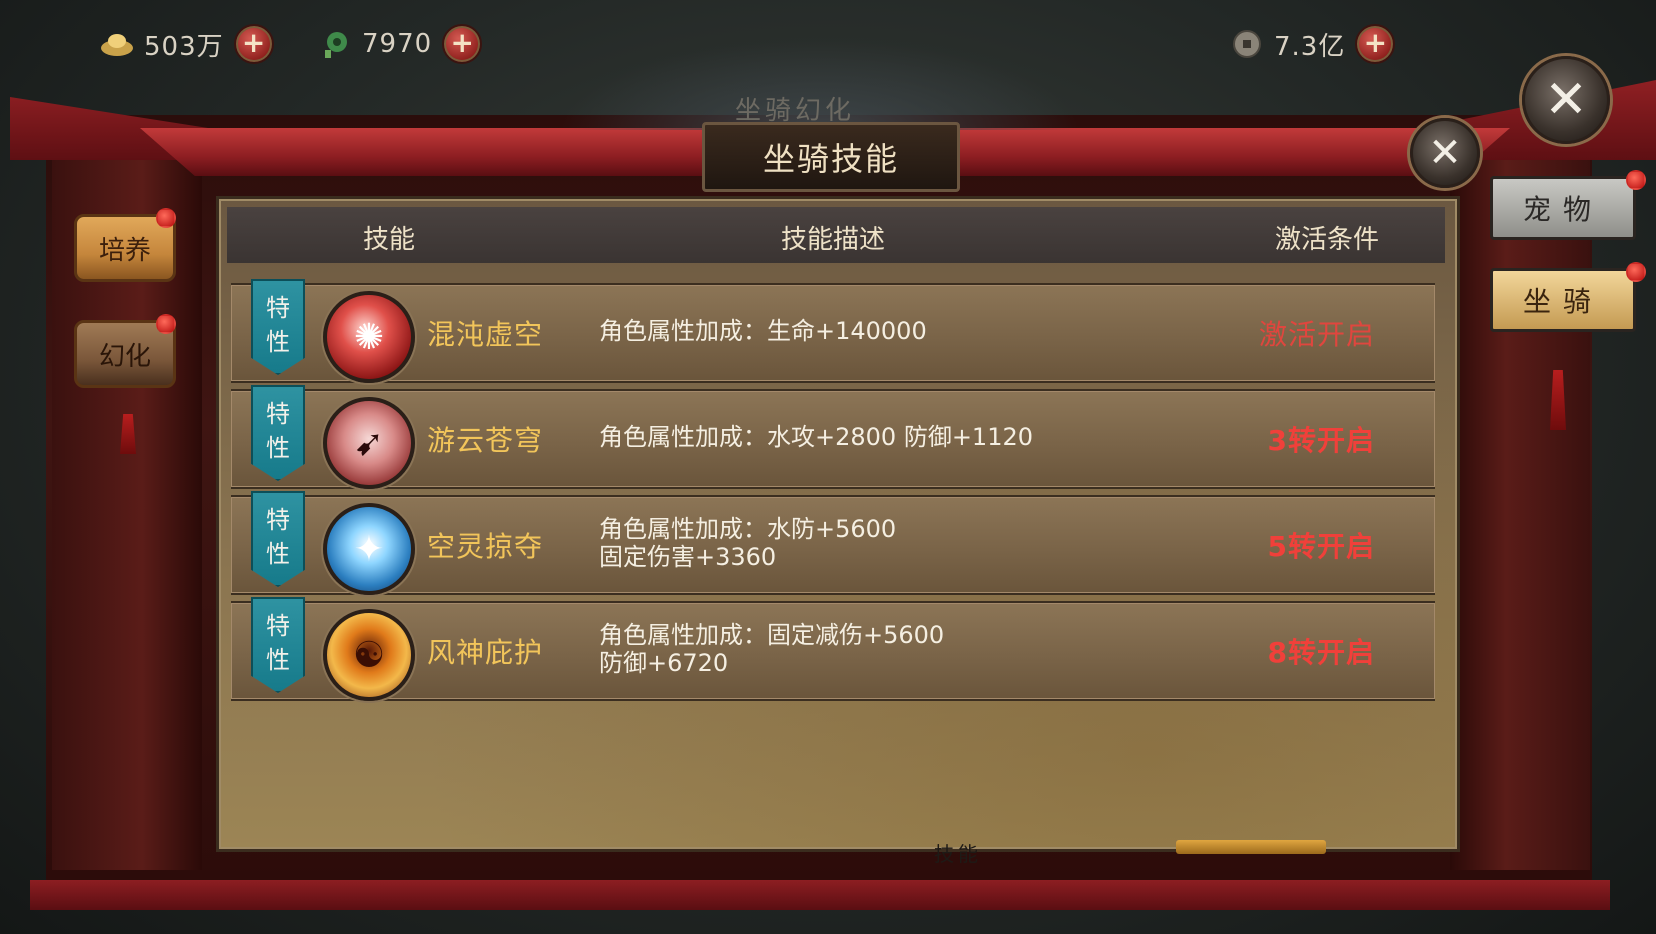 The height and width of the screenshot is (934, 1656). What do you see at coordinates (124, 356) in the screenshot?
I see `tab-transform-label: 幻化` at bounding box center [124, 356].